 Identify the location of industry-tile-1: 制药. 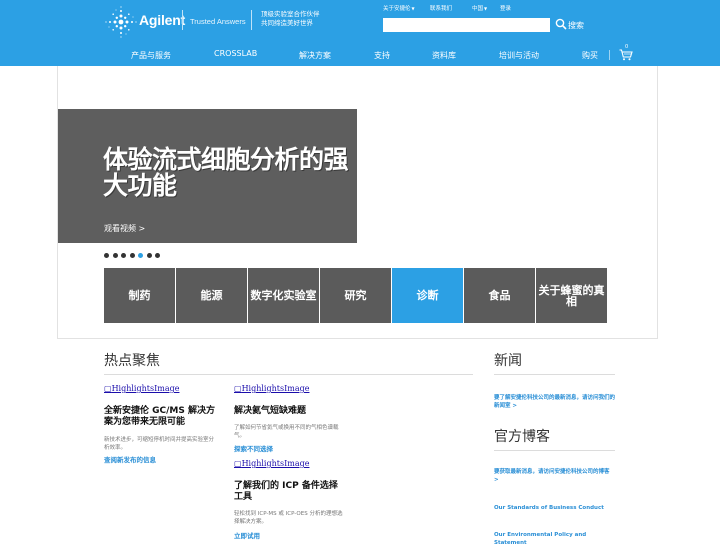
(139, 295).